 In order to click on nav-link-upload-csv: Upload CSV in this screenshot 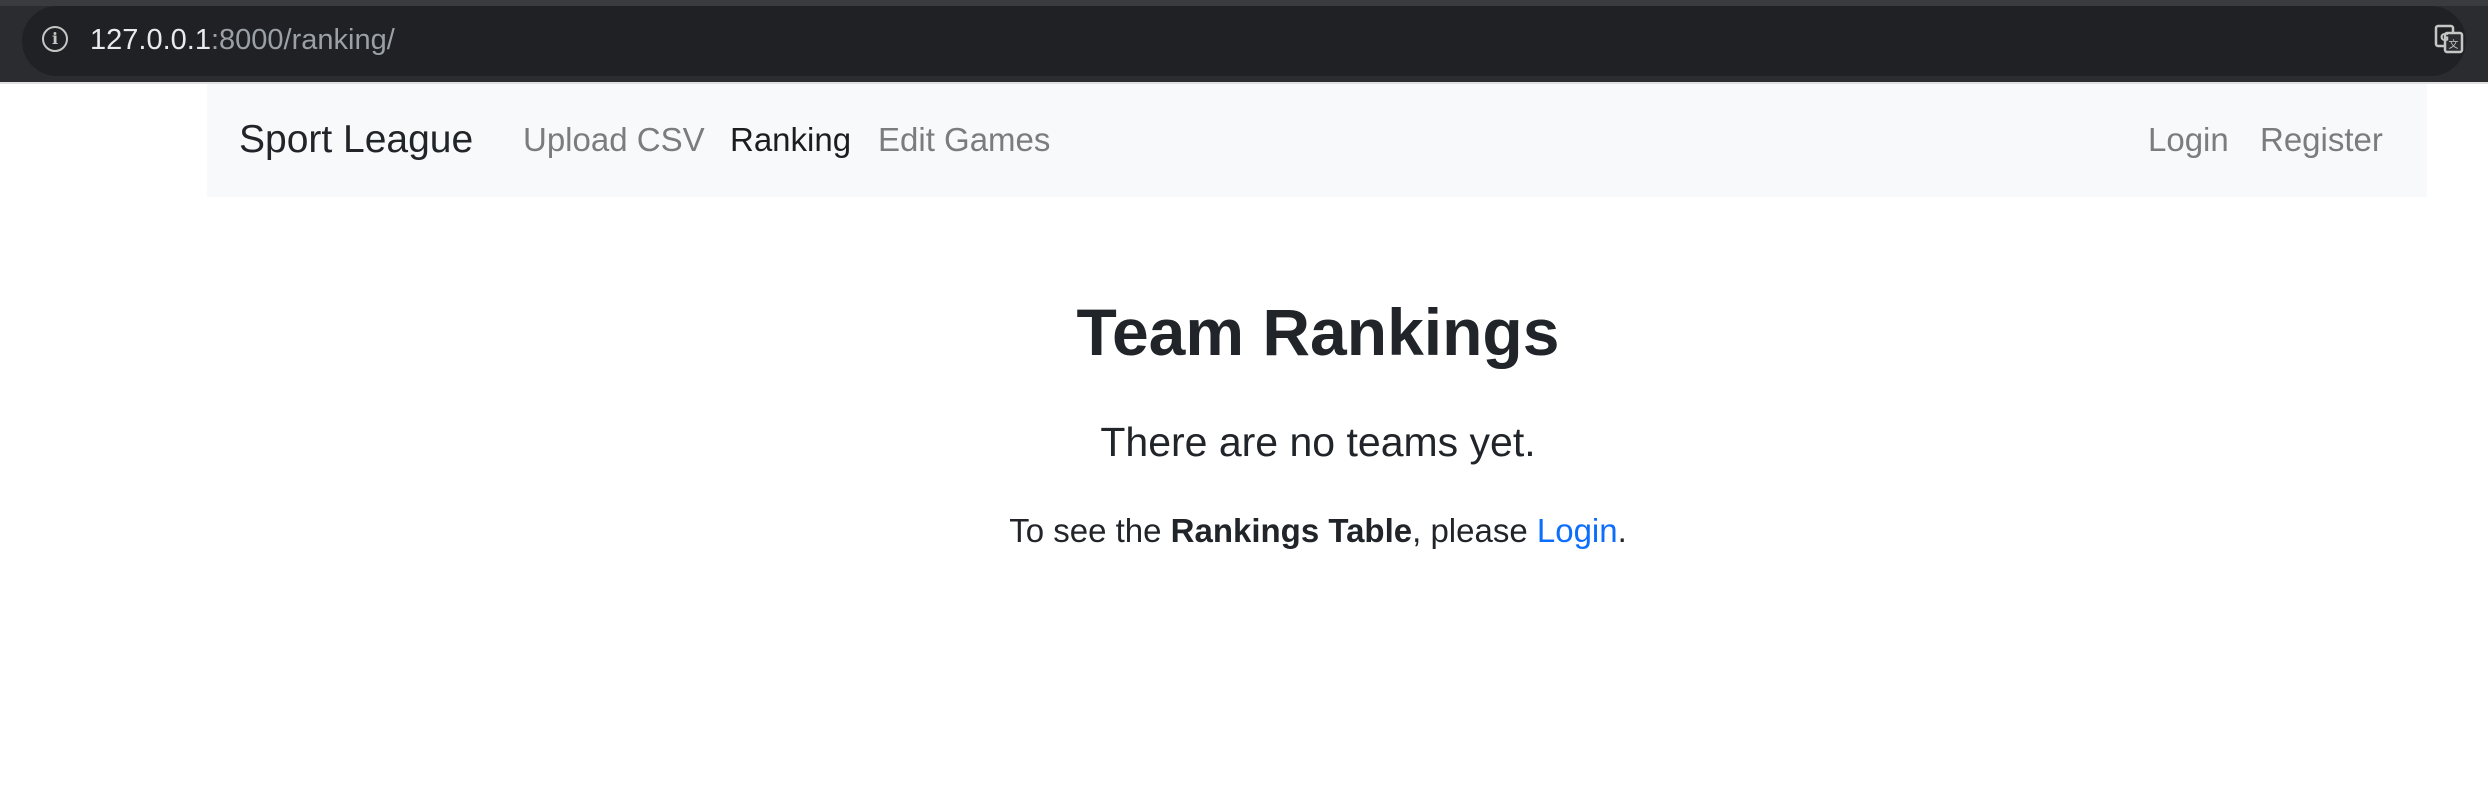, I will do `click(614, 140)`.